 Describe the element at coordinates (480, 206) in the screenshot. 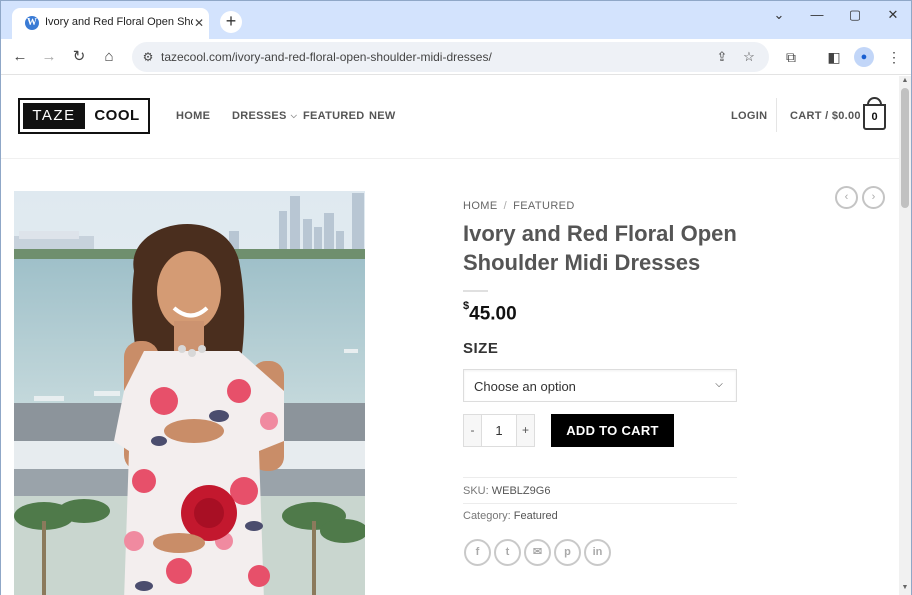

I see `breadcrumb-home: HOME` at that location.